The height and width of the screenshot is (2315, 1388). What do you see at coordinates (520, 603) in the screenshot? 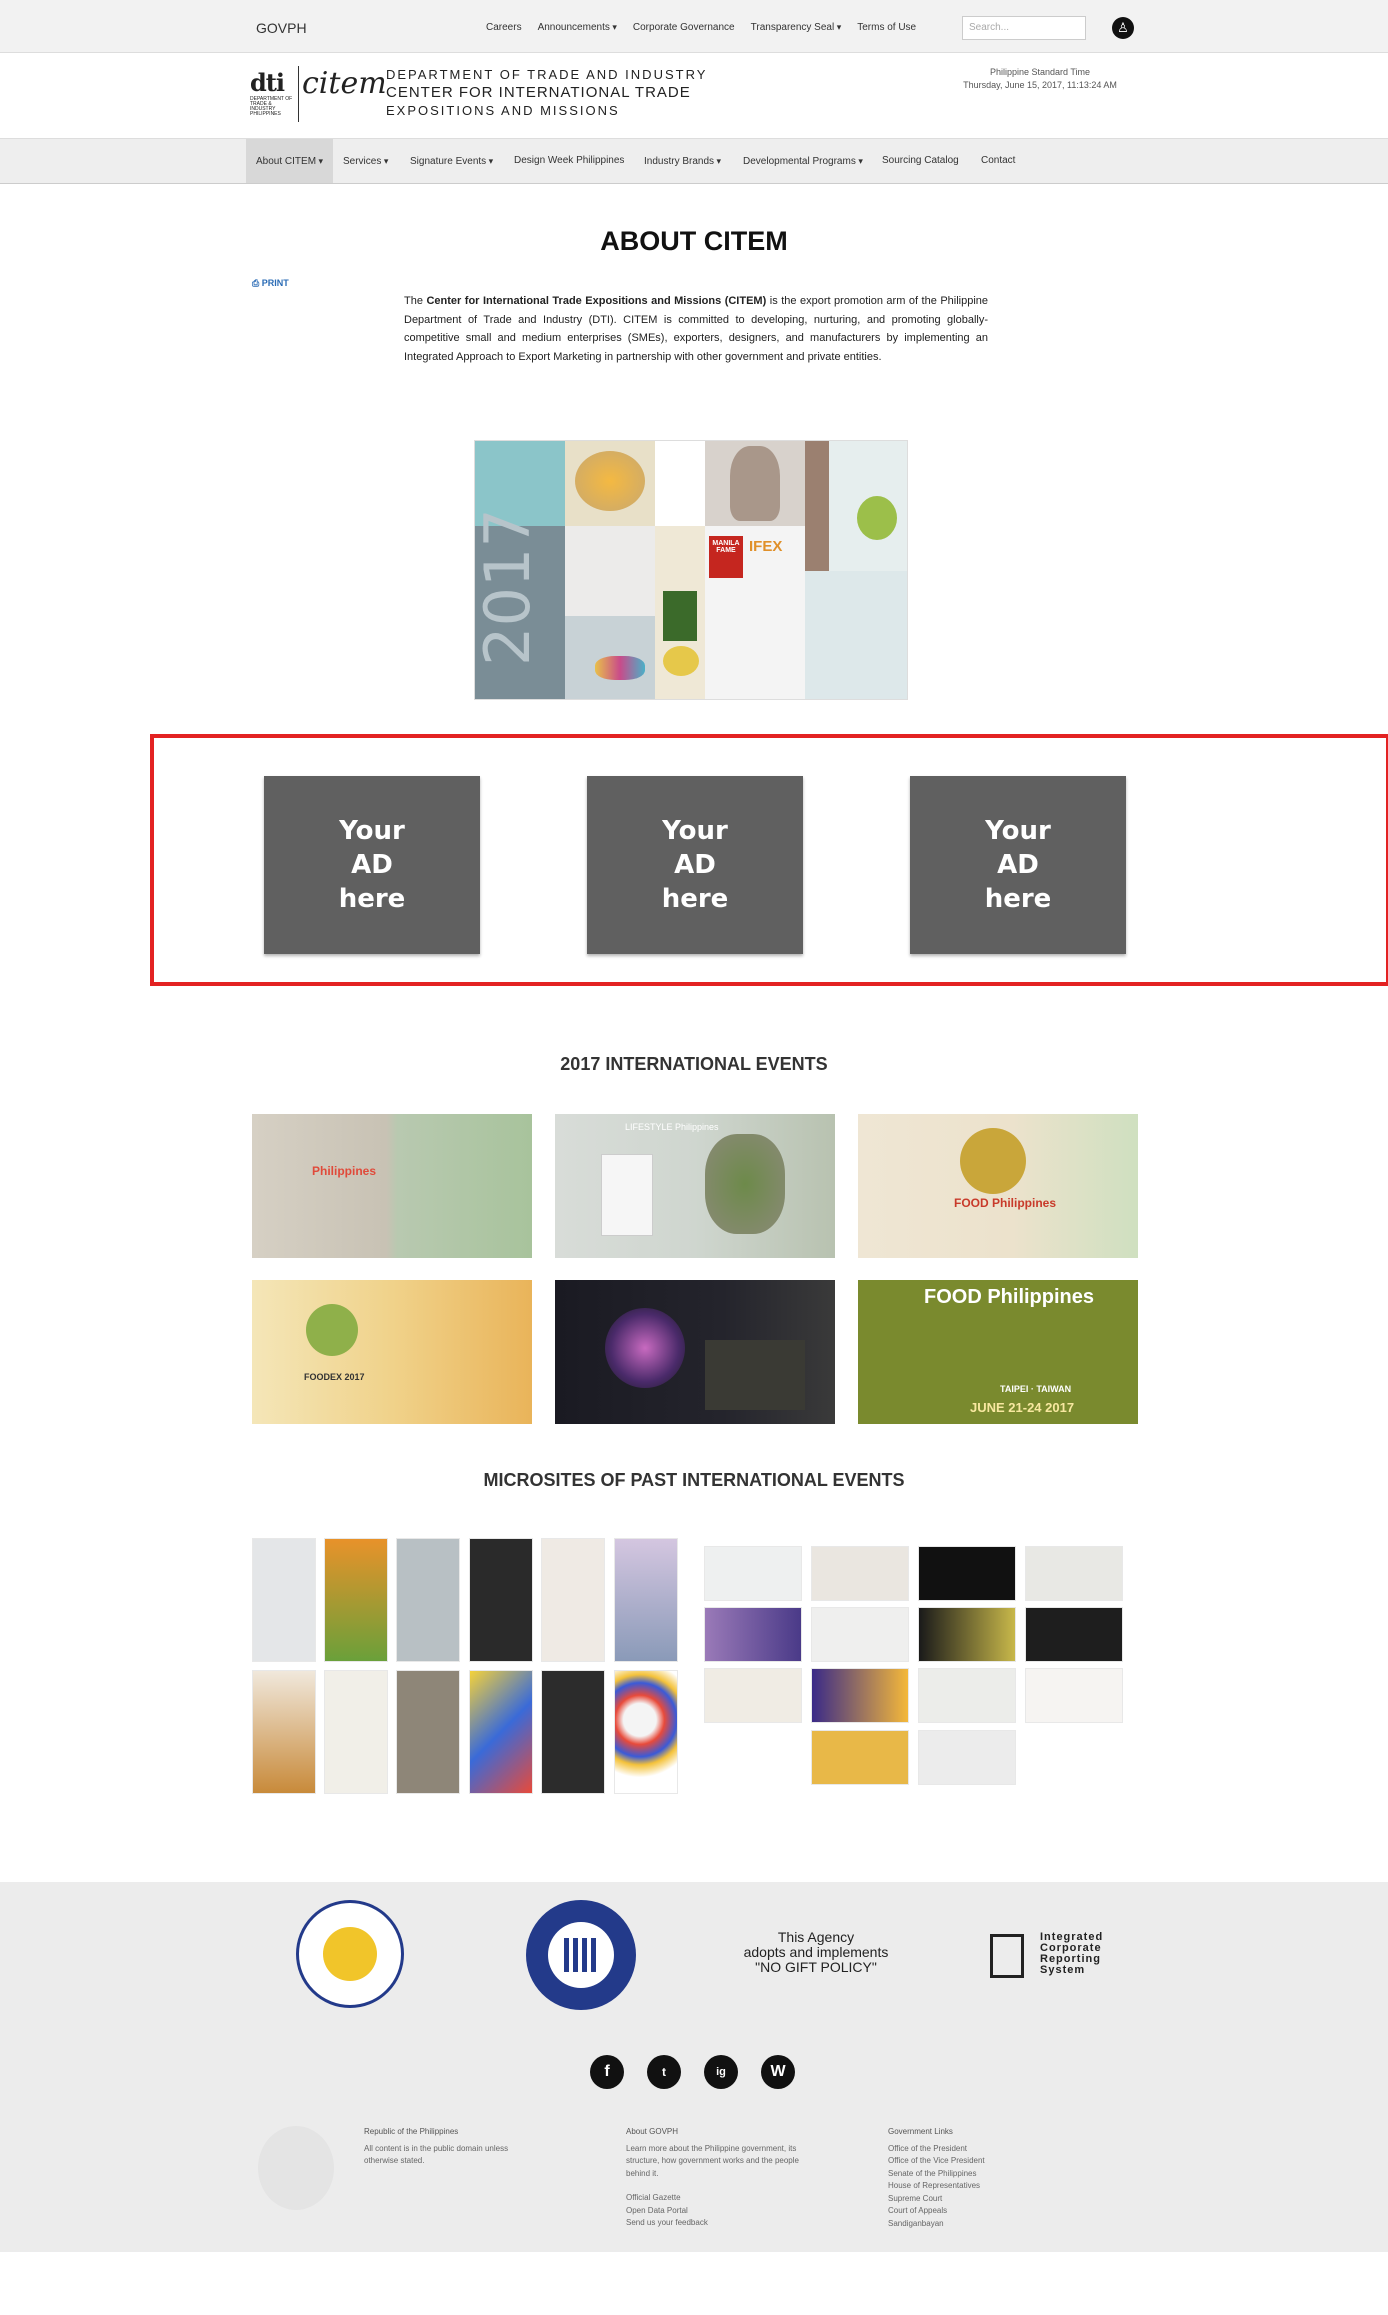
I see `calendar-tile: 2017` at bounding box center [520, 603].